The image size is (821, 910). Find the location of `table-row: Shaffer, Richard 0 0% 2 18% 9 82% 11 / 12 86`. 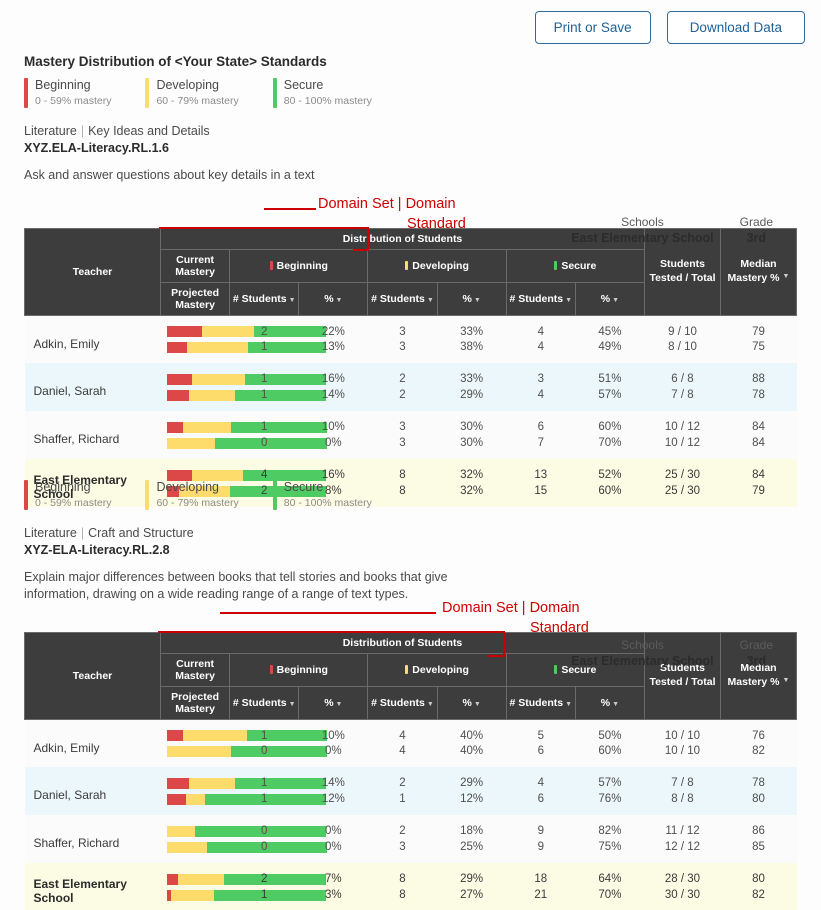

table-row: Shaffer, Richard 0 0% 2 18% 9 82% 11 / 12 86 is located at coordinates (410, 839).